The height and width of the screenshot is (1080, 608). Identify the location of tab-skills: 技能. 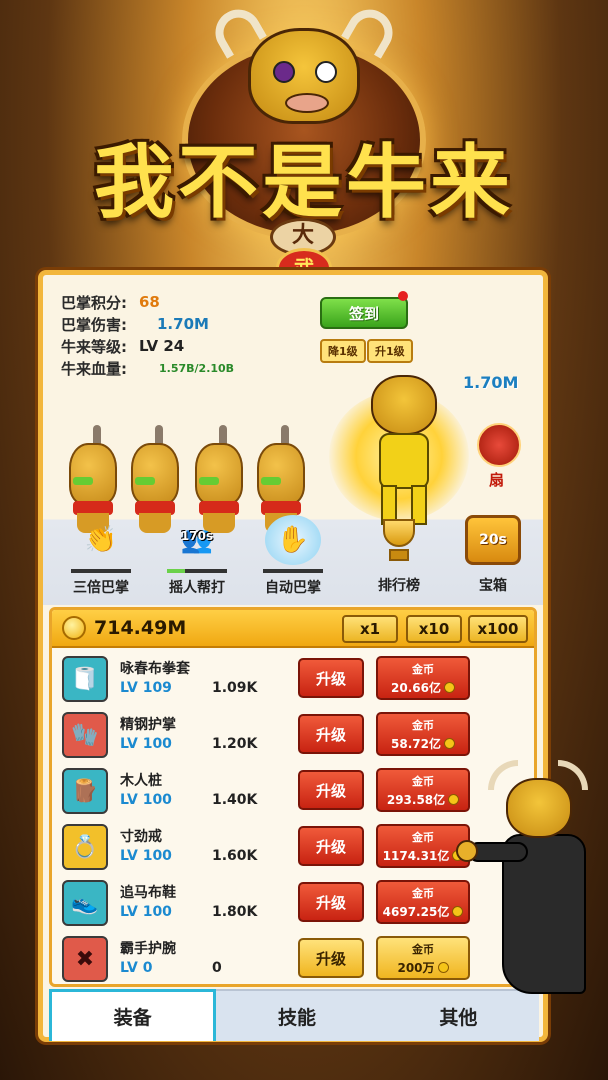
(297, 1015).